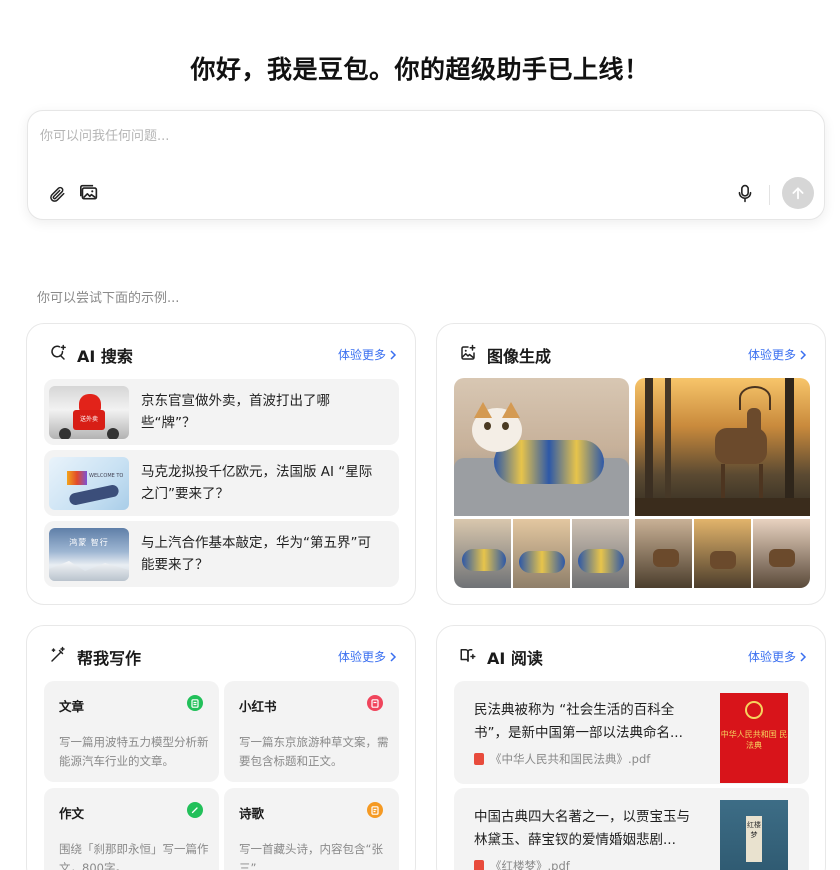 The height and width of the screenshot is (870, 840). What do you see at coordinates (722, 447) in the screenshot?
I see `generated-image-deer` at bounding box center [722, 447].